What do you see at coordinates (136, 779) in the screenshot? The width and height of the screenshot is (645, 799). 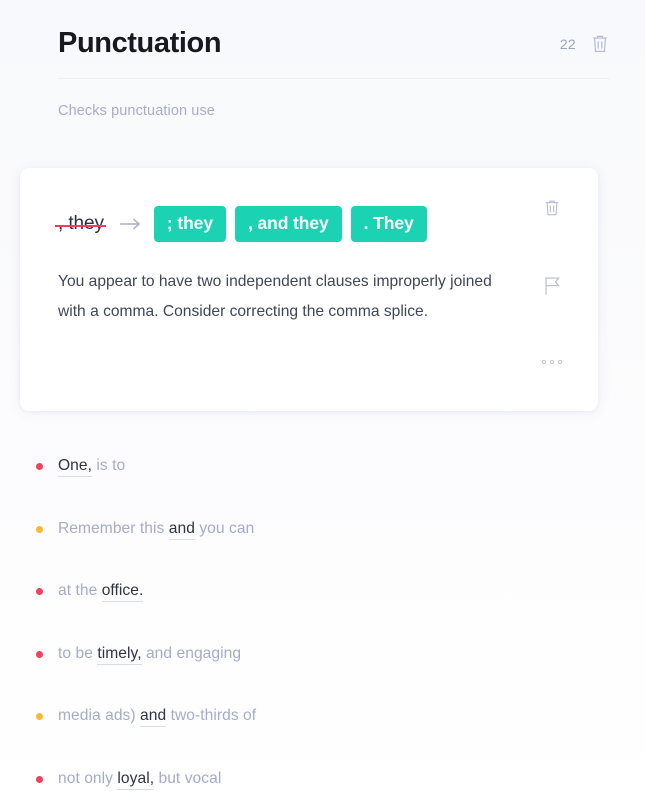 I see `issue-highlight: loyal,` at bounding box center [136, 779].